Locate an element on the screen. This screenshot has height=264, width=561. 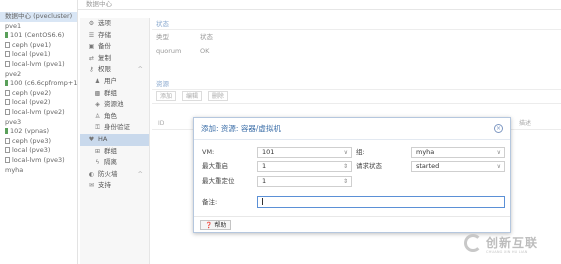
watermark-text: 创新互联 is located at coordinates (512, 243).